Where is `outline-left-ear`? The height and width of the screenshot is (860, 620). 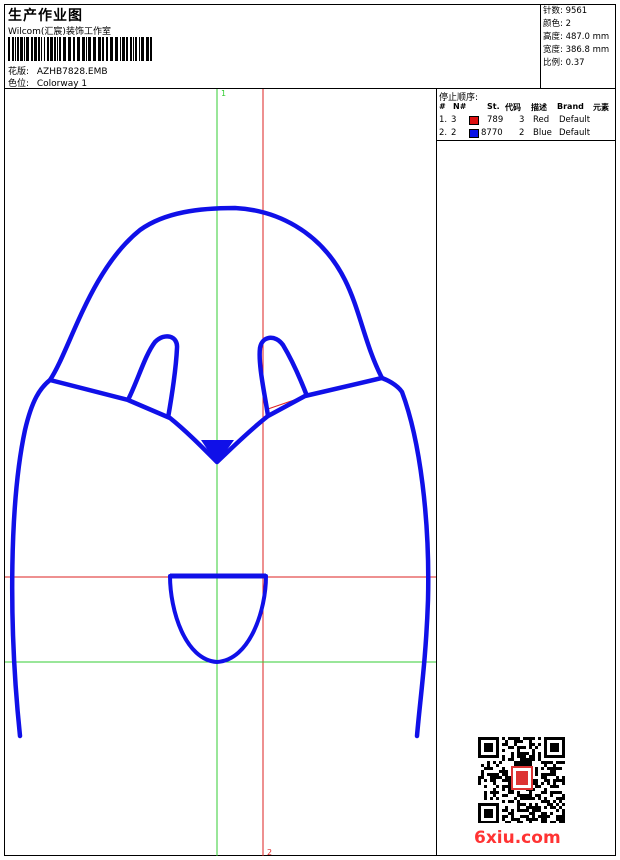 outline-left-ear is located at coordinates (152, 376).